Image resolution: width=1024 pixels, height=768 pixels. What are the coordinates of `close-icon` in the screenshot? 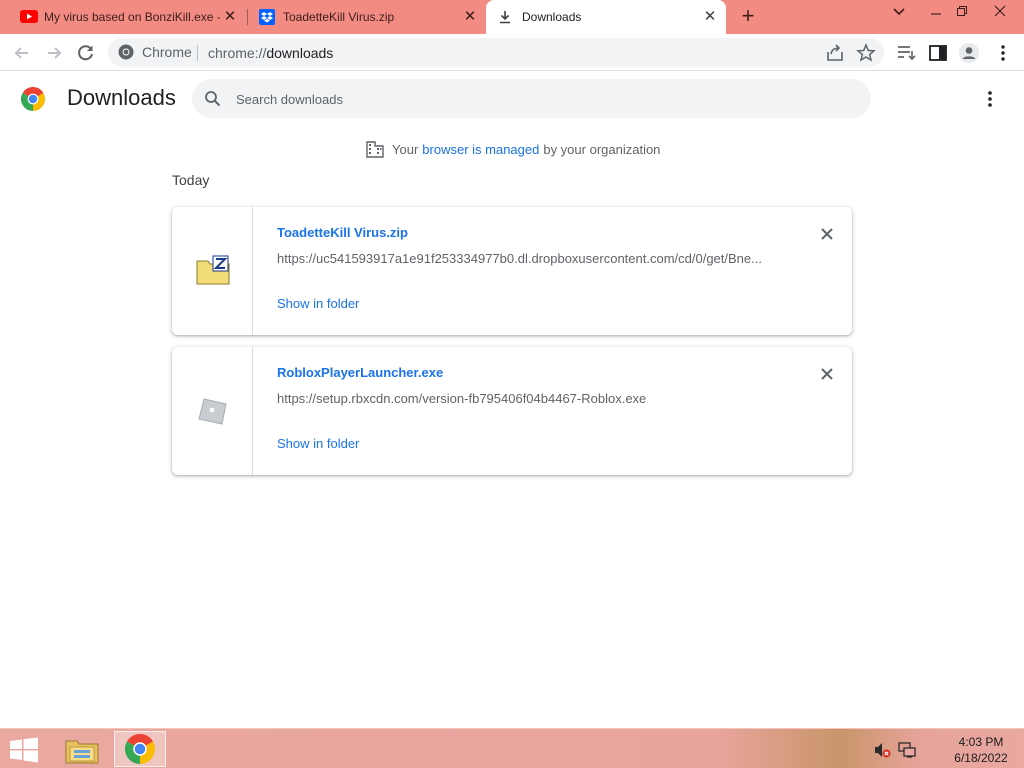 It's located at (1000, 11).